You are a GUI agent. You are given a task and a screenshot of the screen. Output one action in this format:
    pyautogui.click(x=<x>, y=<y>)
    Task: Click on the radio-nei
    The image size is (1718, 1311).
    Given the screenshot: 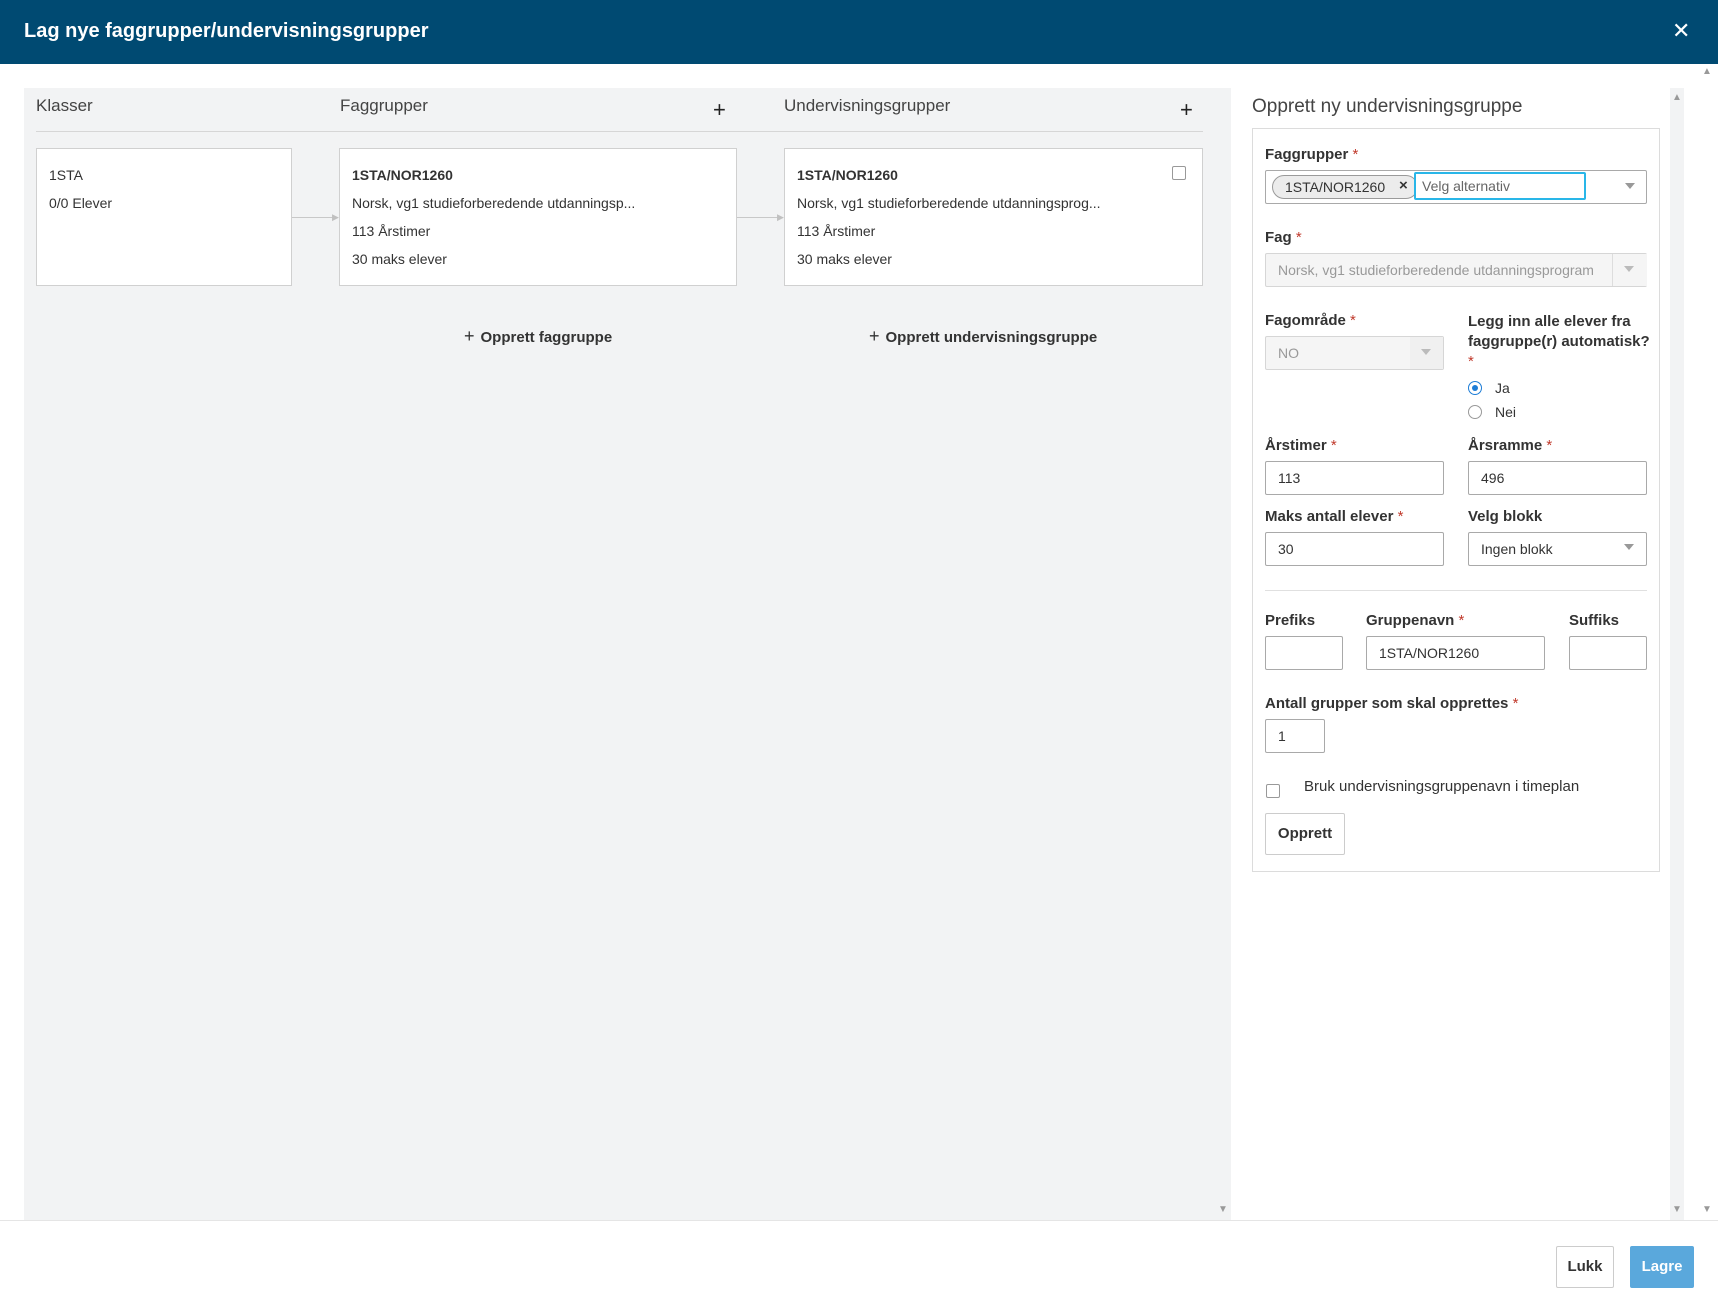 What is the action you would take?
    pyautogui.click(x=1475, y=412)
    